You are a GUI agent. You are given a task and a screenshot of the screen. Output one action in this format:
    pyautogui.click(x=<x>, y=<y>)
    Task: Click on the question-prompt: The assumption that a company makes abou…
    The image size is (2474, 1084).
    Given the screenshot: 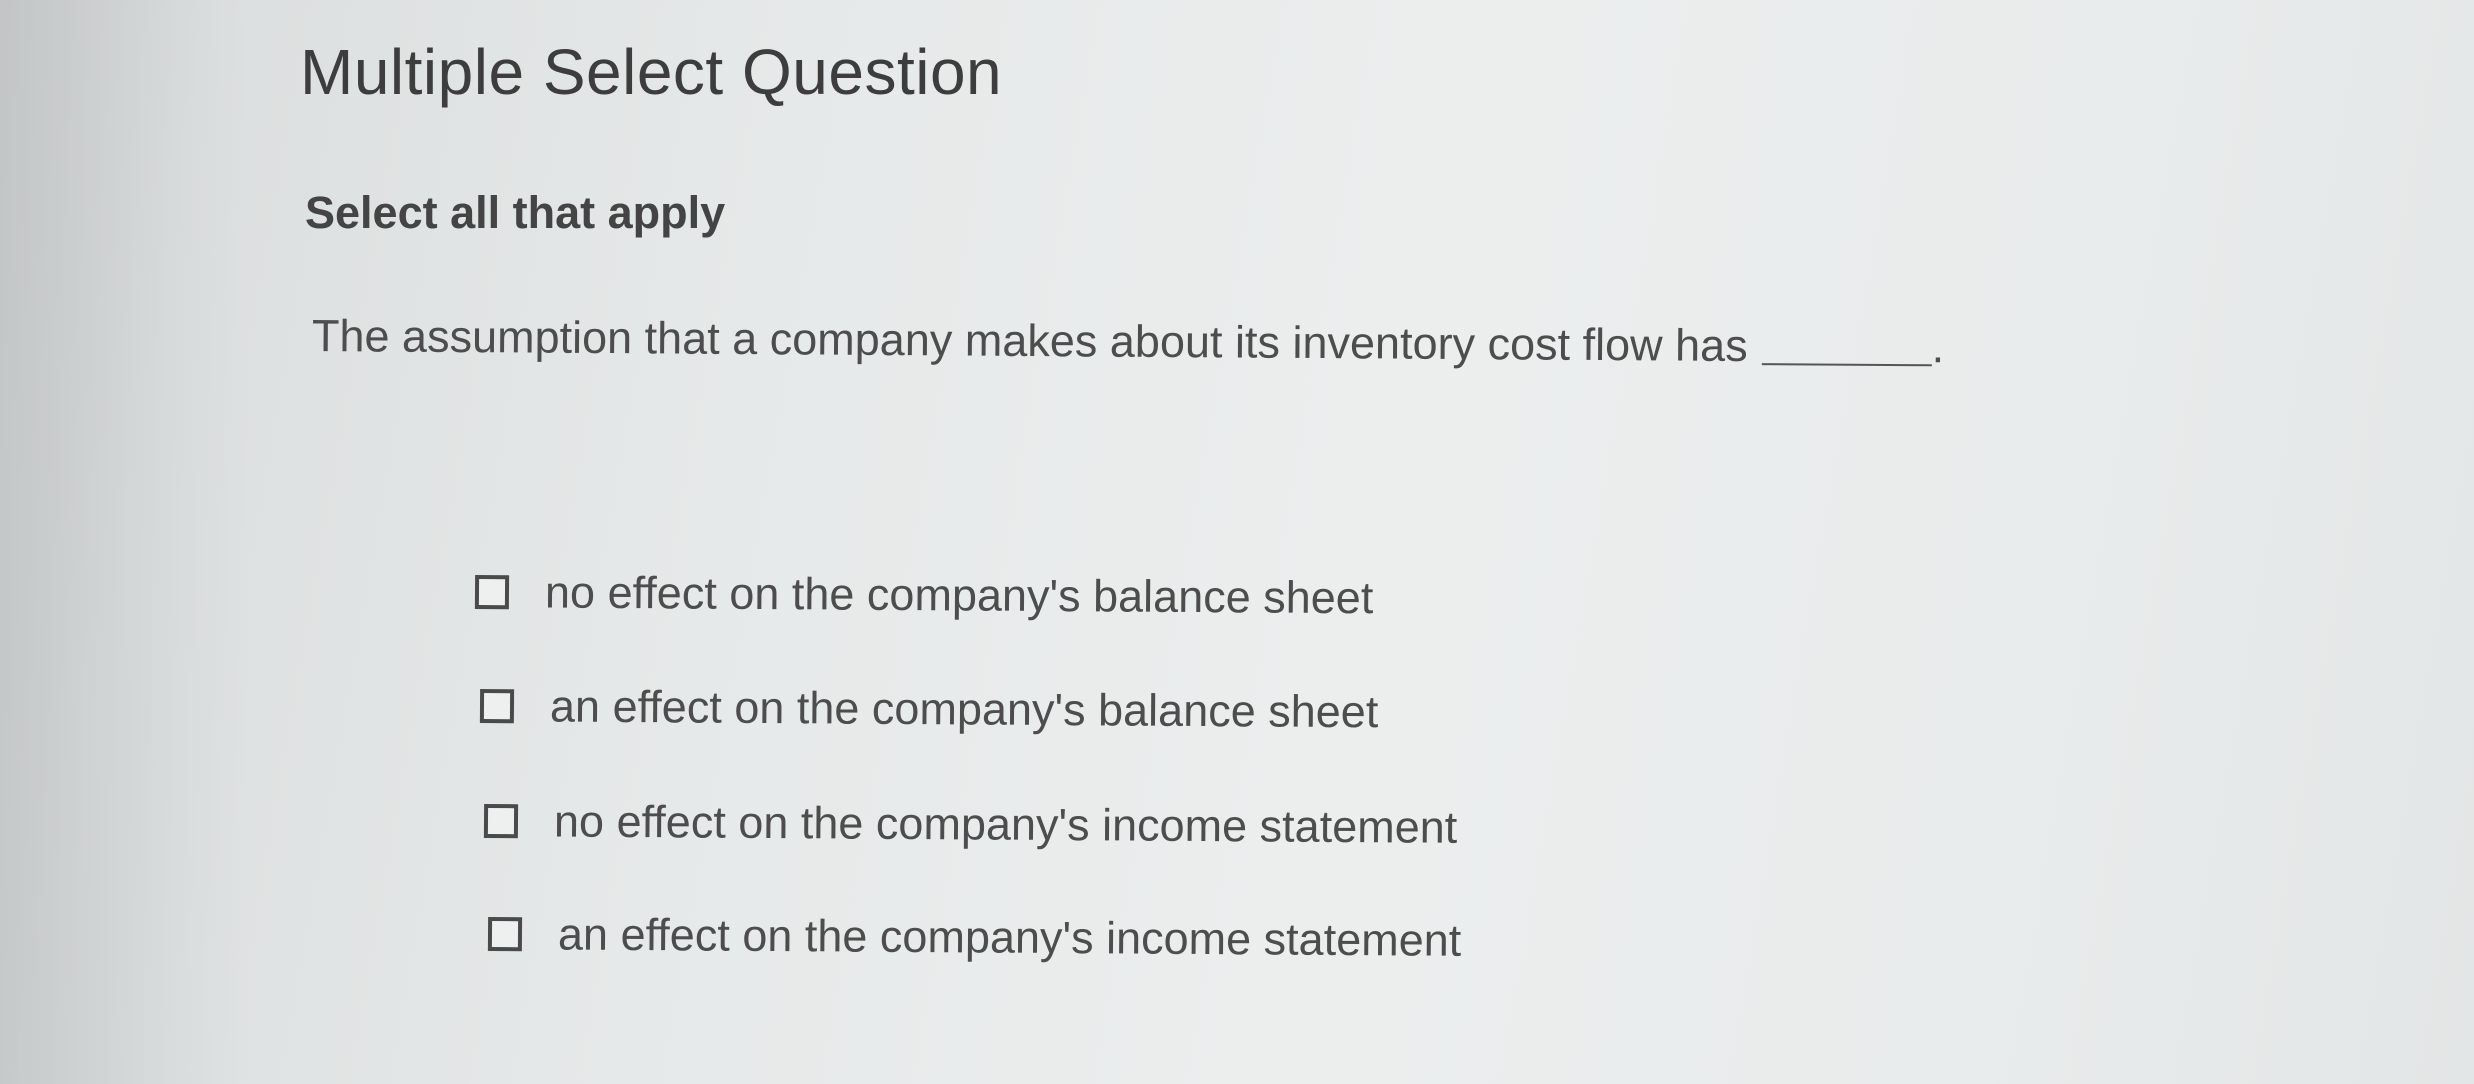 What is the action you would take?
    pyautogui.click(x=1128, y=341)
    